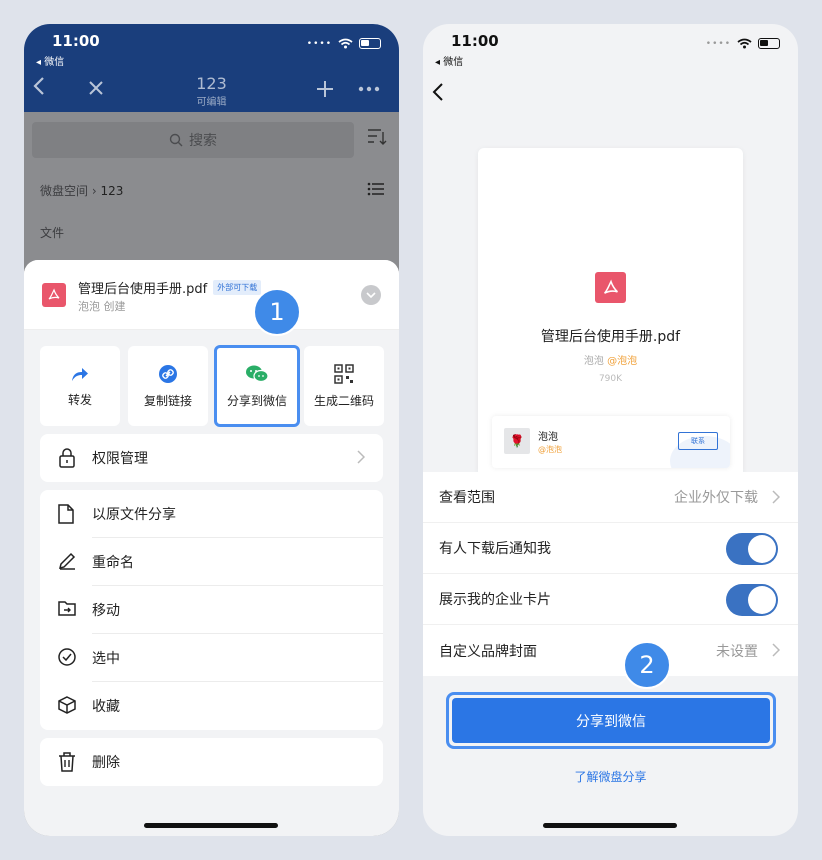 This screenshot has width=822, height=860. I want to click on select-label: 选中, so click(106, 659).